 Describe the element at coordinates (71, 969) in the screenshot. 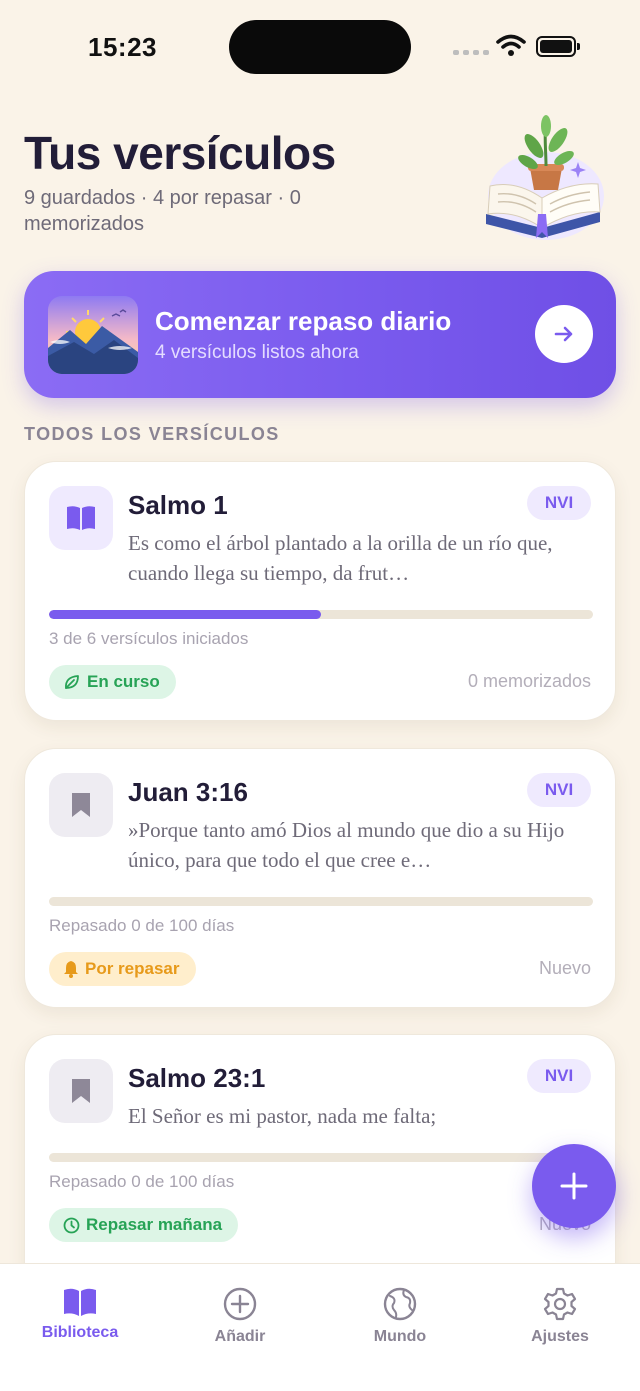

I see `bell-icon` at that location.